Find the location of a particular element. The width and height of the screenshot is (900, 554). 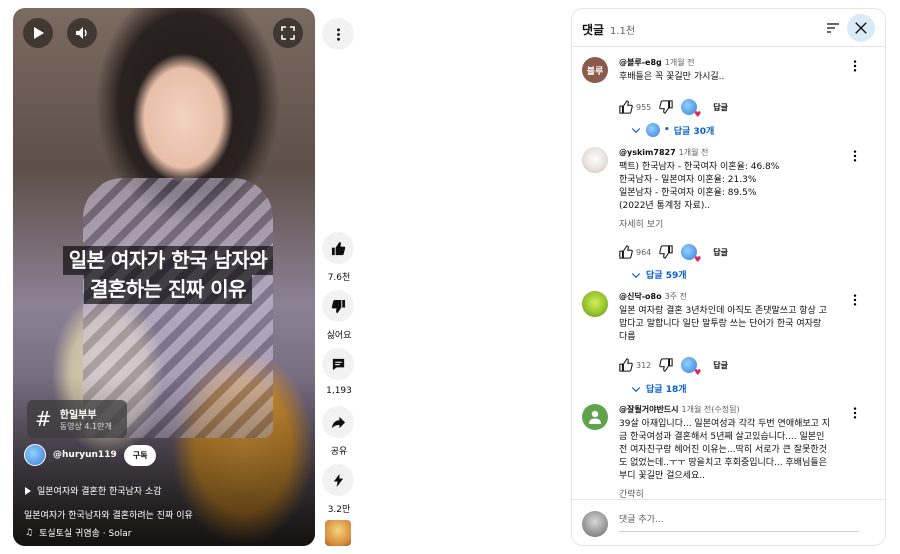

default-user-icon is located at coordinates (595, 417).